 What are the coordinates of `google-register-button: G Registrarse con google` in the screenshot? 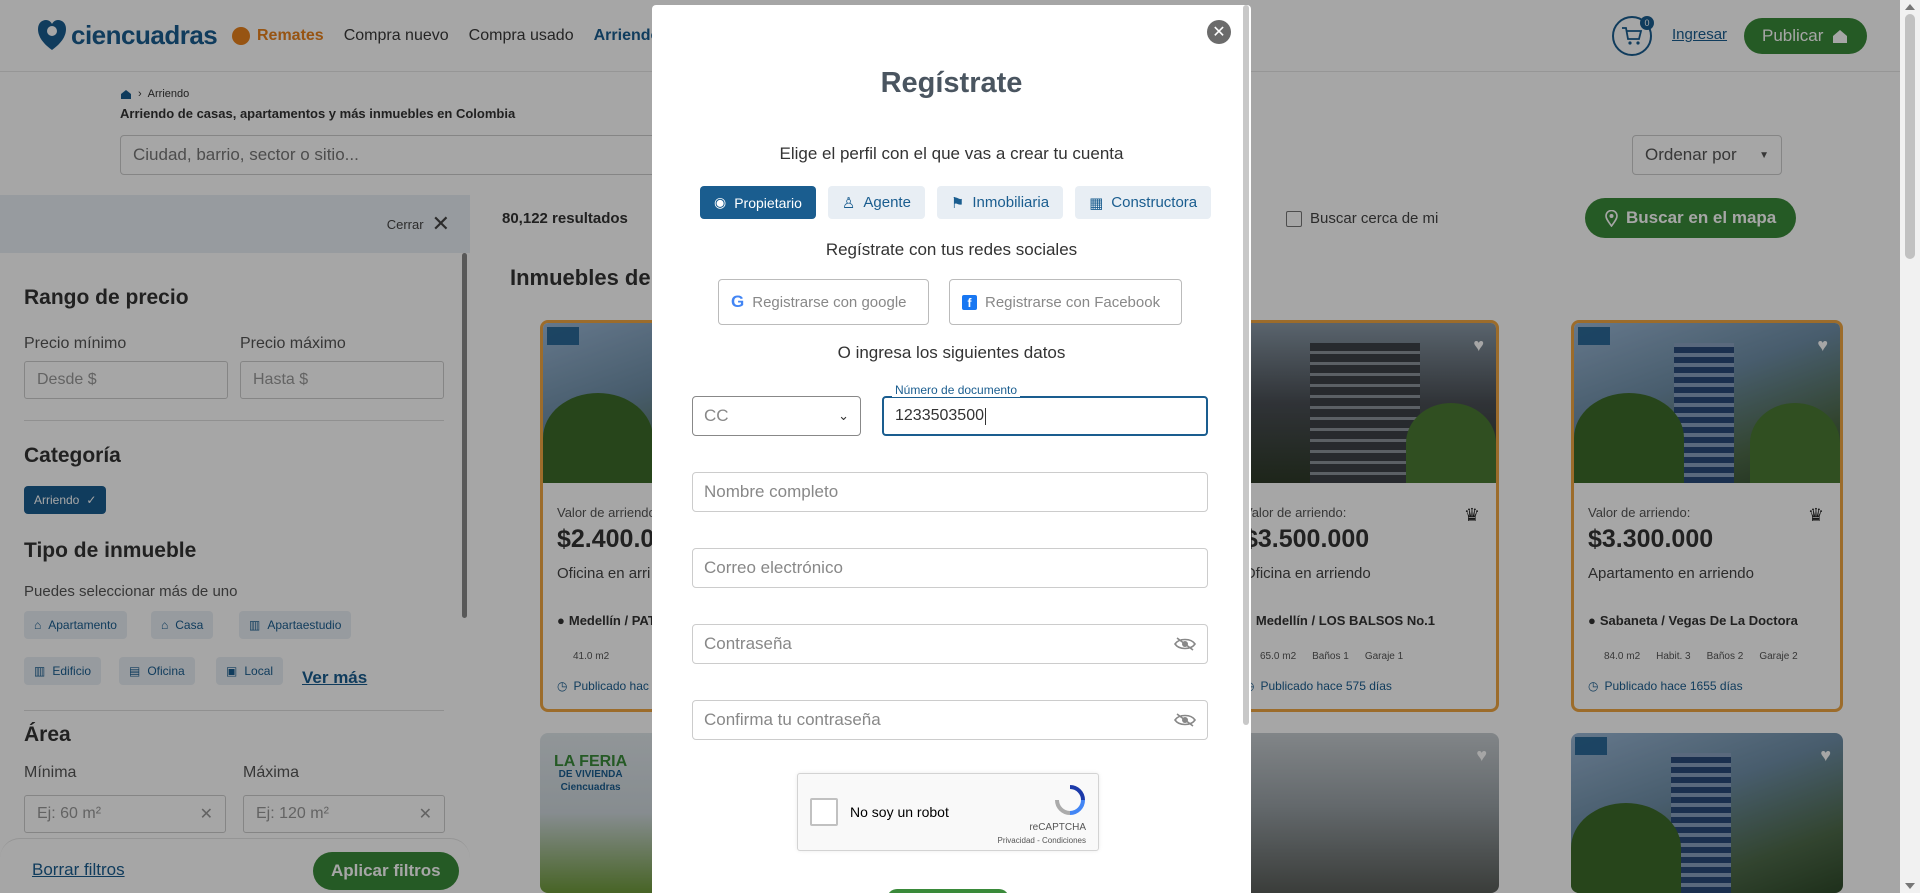 It's located at (823, 302).